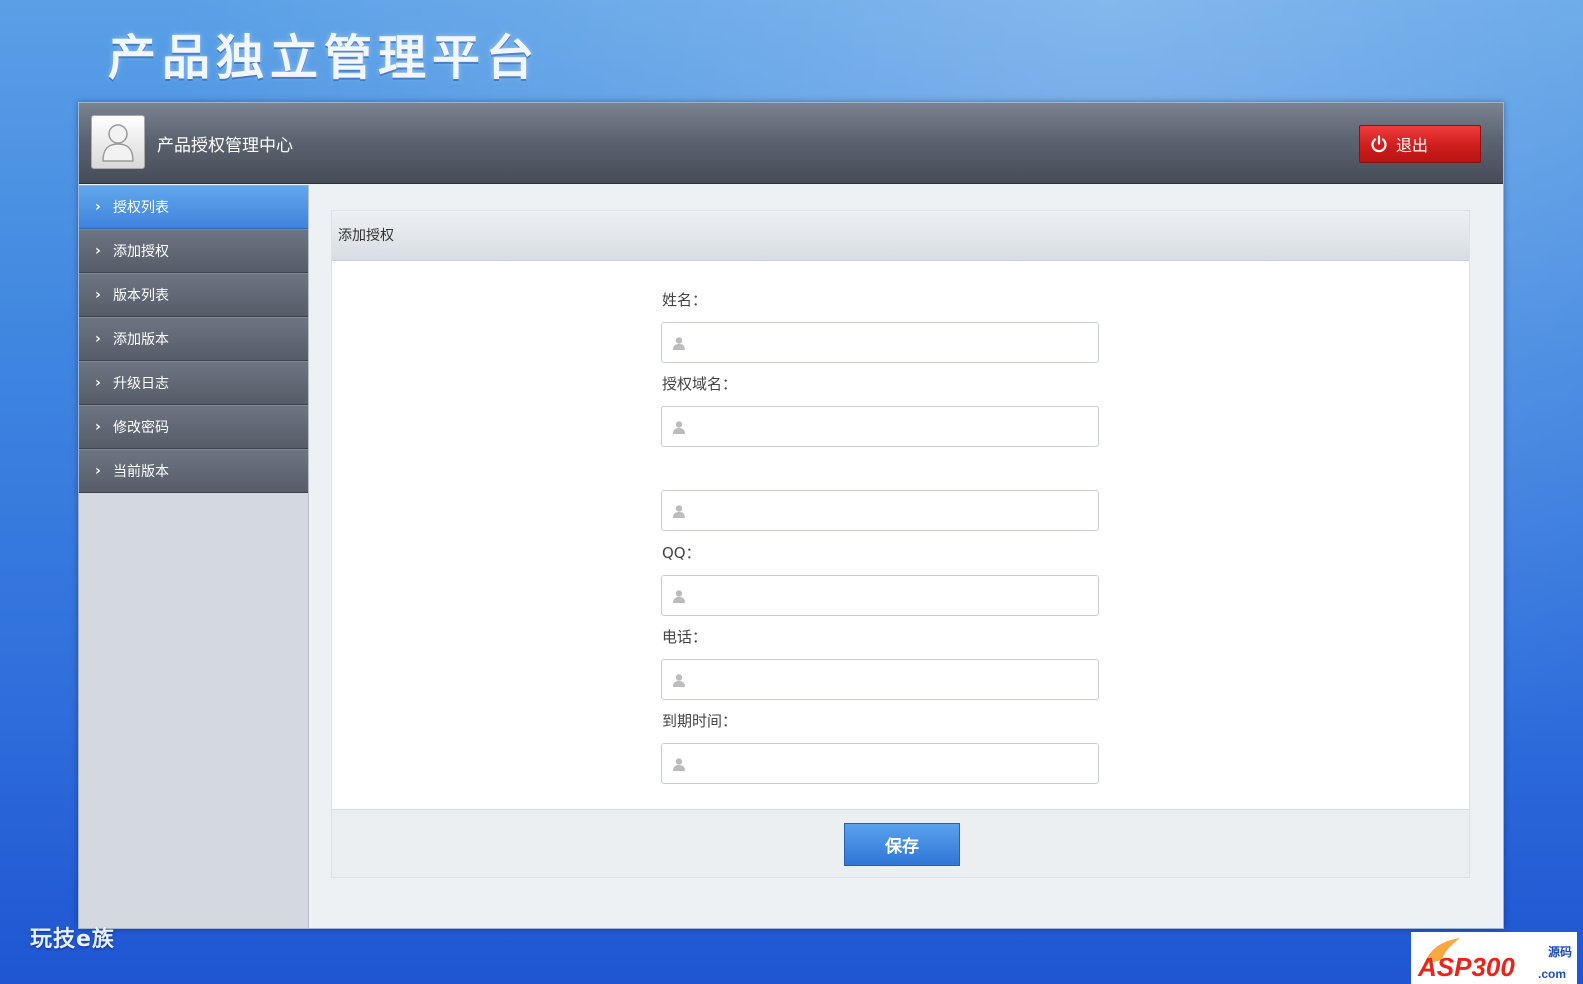  I want to click on qq-field, so click(880, 595).